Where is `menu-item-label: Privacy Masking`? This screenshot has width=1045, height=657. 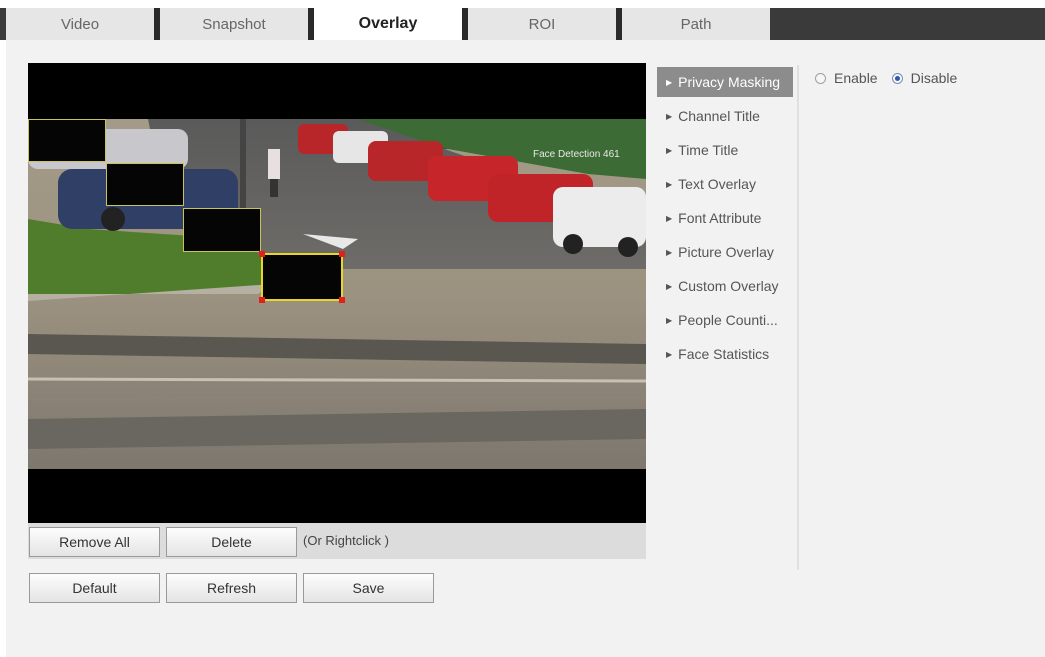 menu-item-label: Privacy Masking is located at coordinates (729, 82).